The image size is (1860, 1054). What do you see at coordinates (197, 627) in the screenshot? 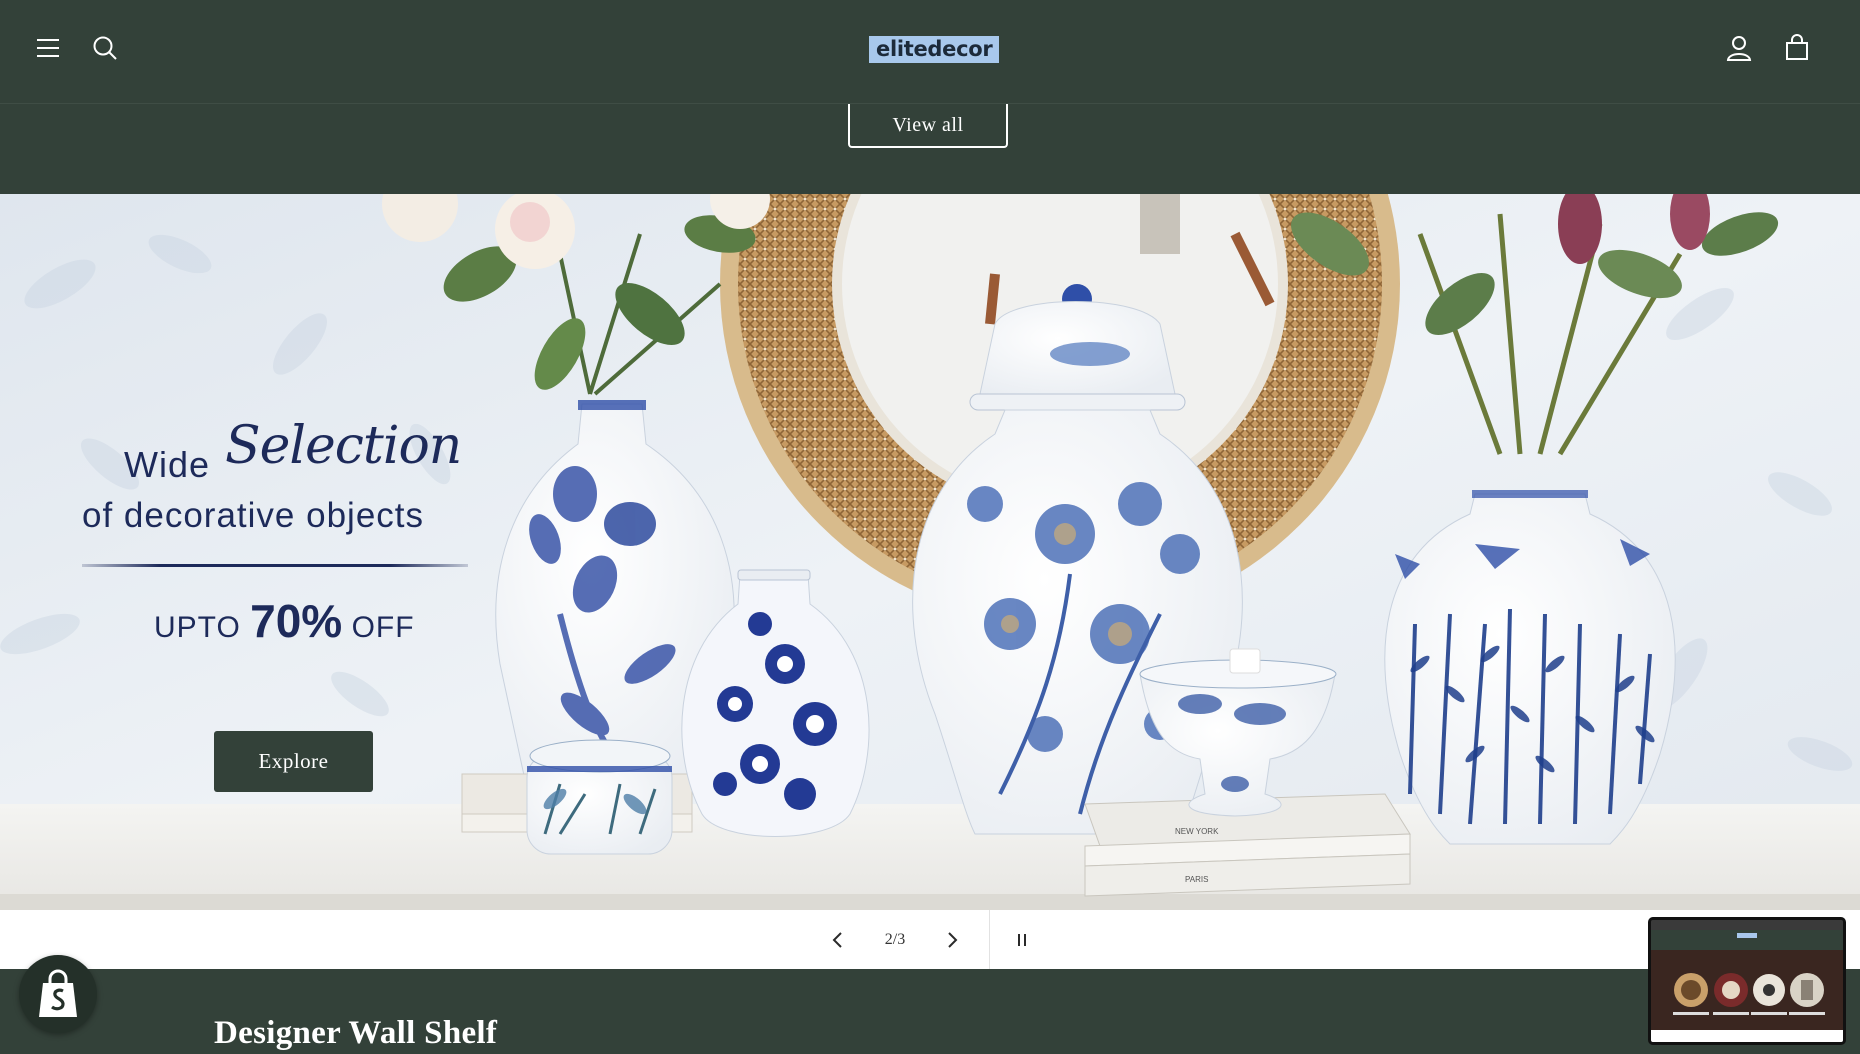
I see `promo-upto: UPTO` at bounding box center [197, 627].